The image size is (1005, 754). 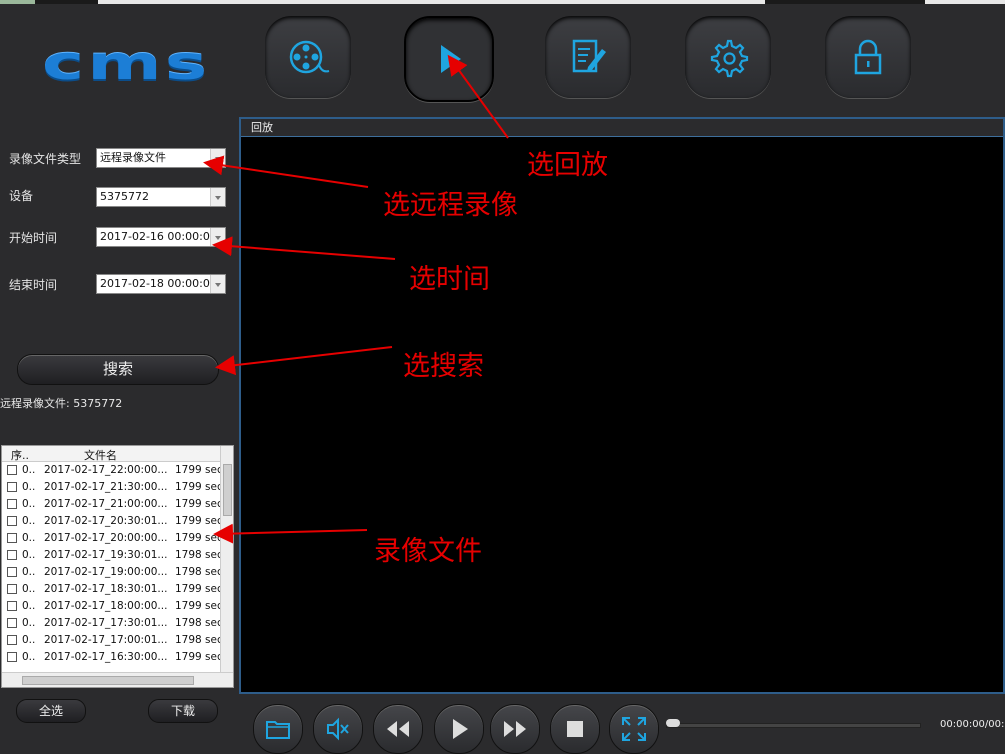 What do you see at coordinates (161, 197) in the screenshot?
I see `device-select: 5375772` at bounding box center [161, 197].